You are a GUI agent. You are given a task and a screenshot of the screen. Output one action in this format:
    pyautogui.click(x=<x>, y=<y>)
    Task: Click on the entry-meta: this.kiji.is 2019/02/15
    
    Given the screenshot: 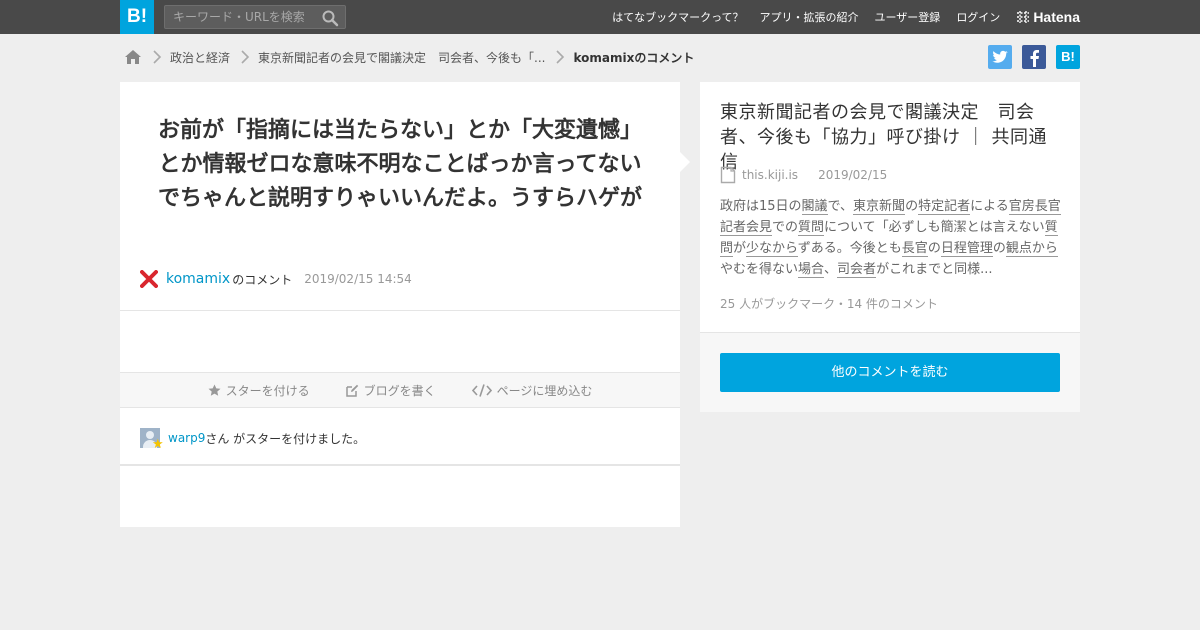 What is the action you would take?
    pyautogui.click(x=803, y=175)
    